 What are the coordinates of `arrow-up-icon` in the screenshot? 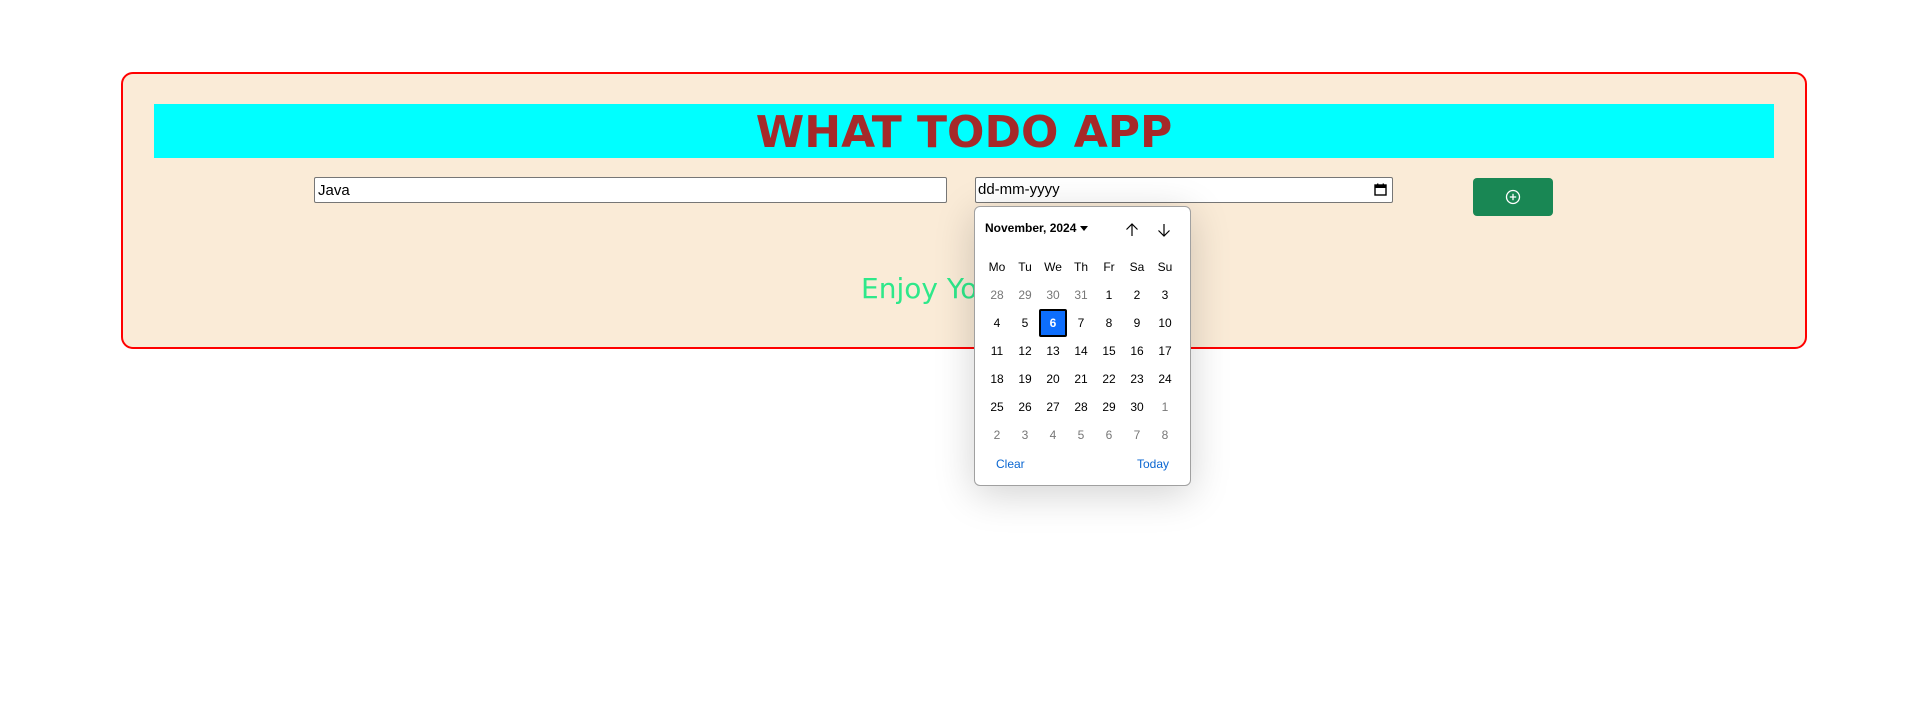 It's located at (1132, 229).